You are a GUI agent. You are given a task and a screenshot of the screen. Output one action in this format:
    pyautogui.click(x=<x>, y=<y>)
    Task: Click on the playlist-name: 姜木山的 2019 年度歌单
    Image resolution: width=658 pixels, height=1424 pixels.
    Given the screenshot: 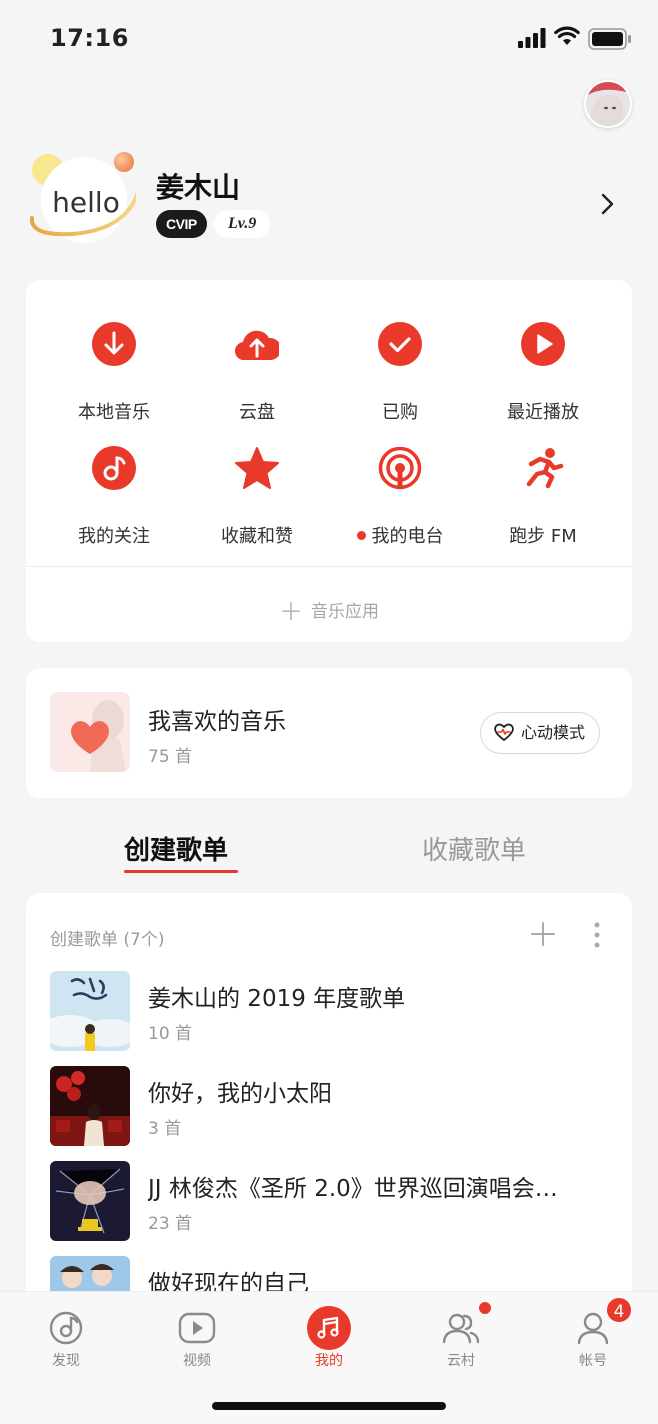 What is the action you would take?
    pyautogui.click(x=277, y=999)
    